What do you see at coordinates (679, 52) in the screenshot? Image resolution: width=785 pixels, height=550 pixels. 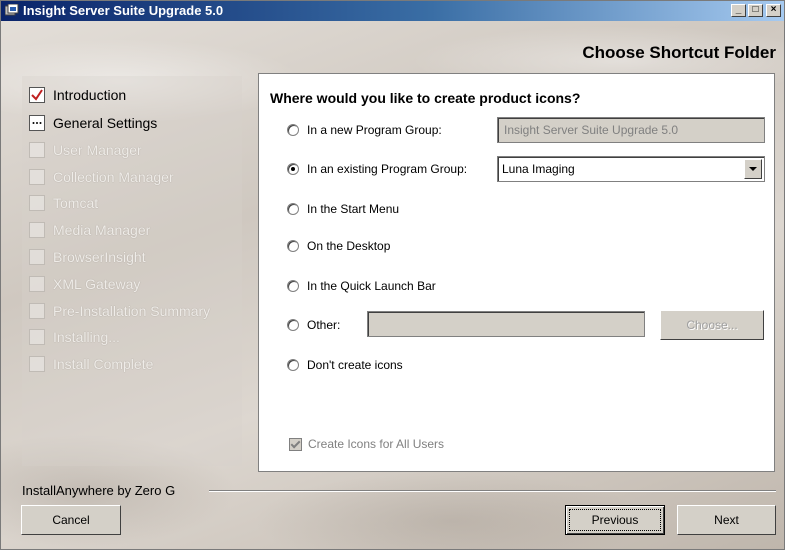 I see `panel-title: Choose Shortcut Folder` at bounding box center [679, 52].